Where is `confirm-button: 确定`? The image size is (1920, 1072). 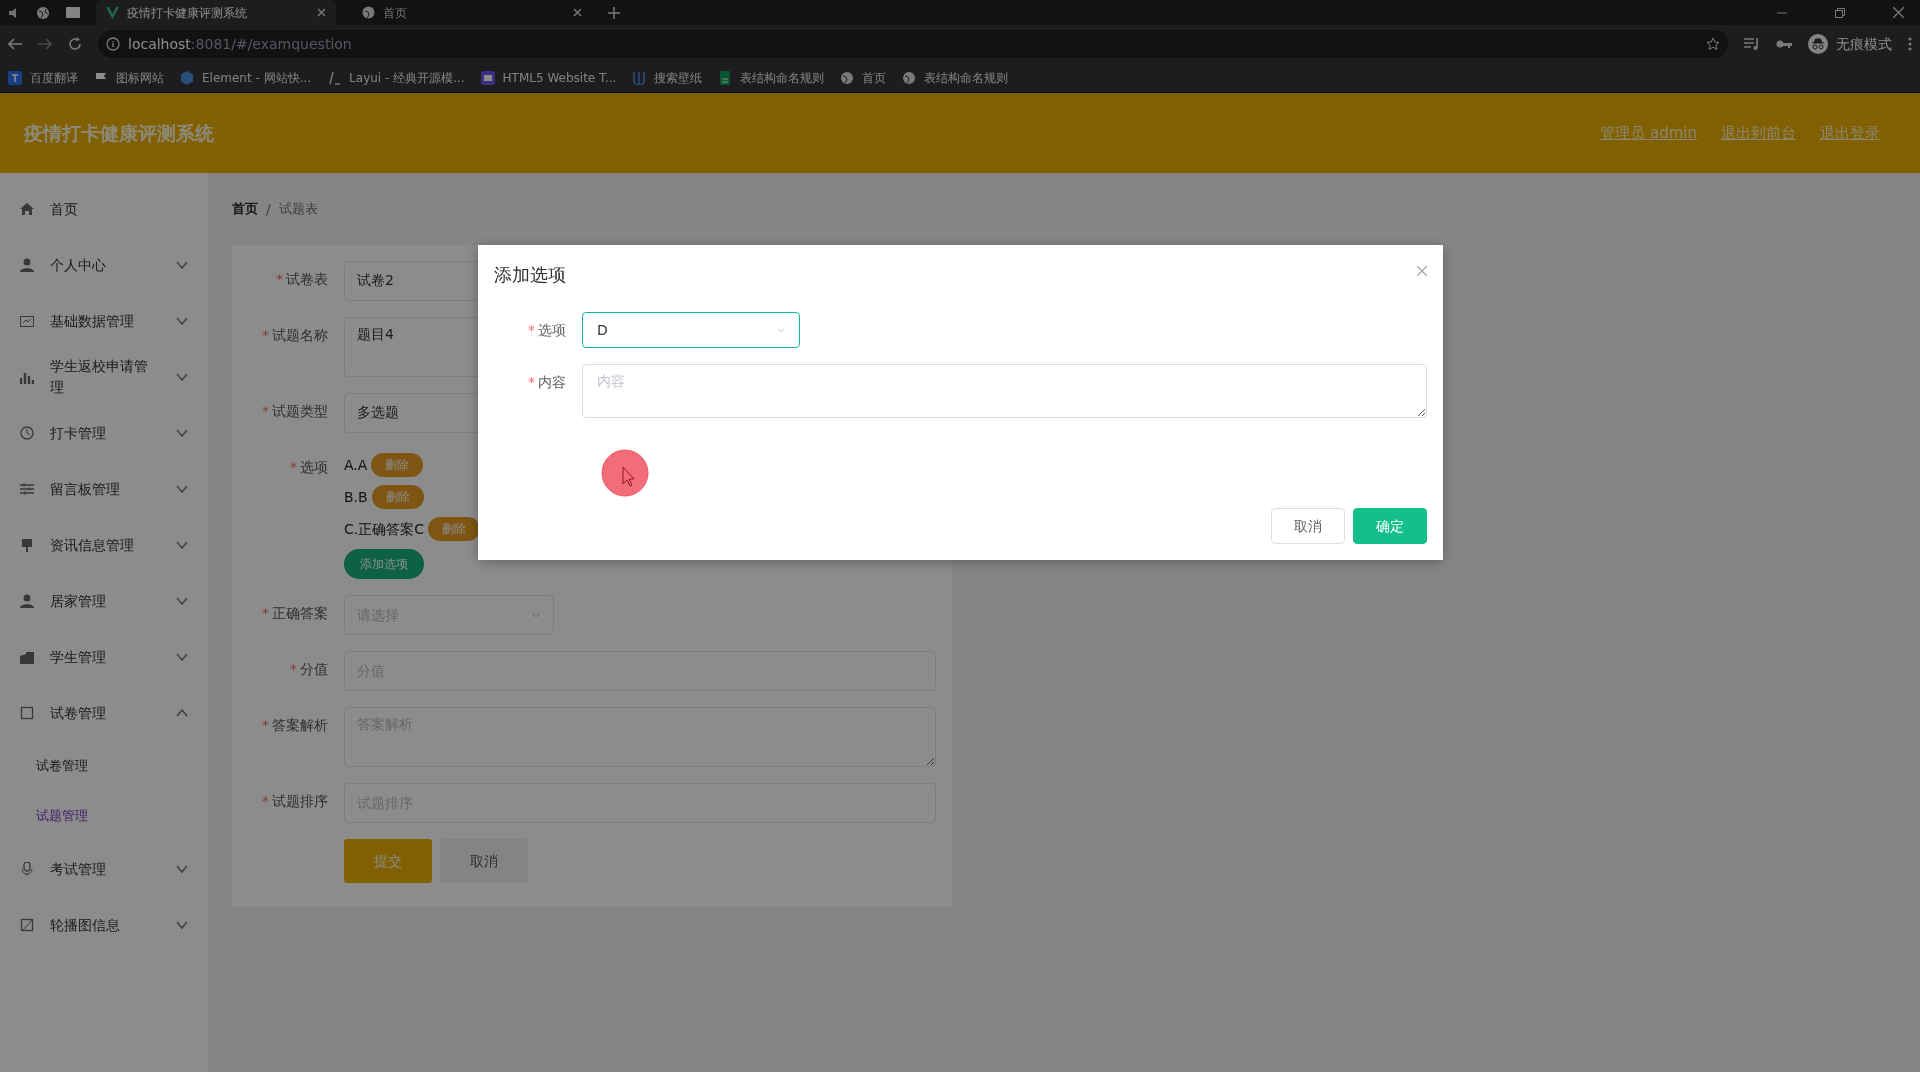 confirm-button: 确定 is located at coordinates (1390, 526).